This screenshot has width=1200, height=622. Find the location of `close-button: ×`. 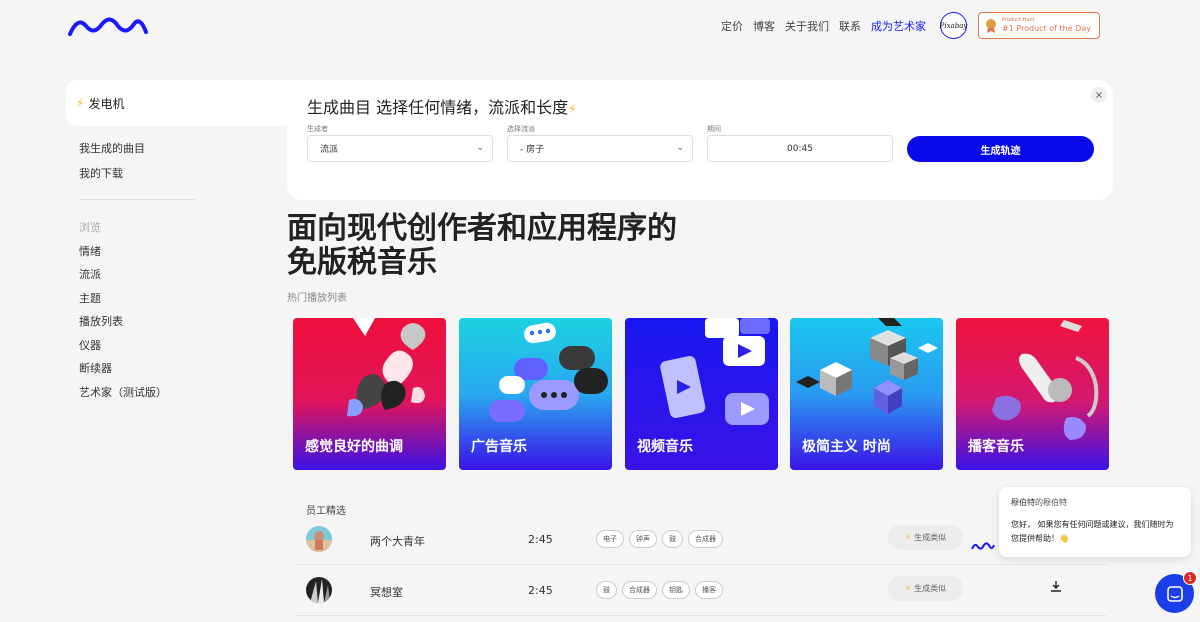

close-button: × is located at coordinates (1099, 95).